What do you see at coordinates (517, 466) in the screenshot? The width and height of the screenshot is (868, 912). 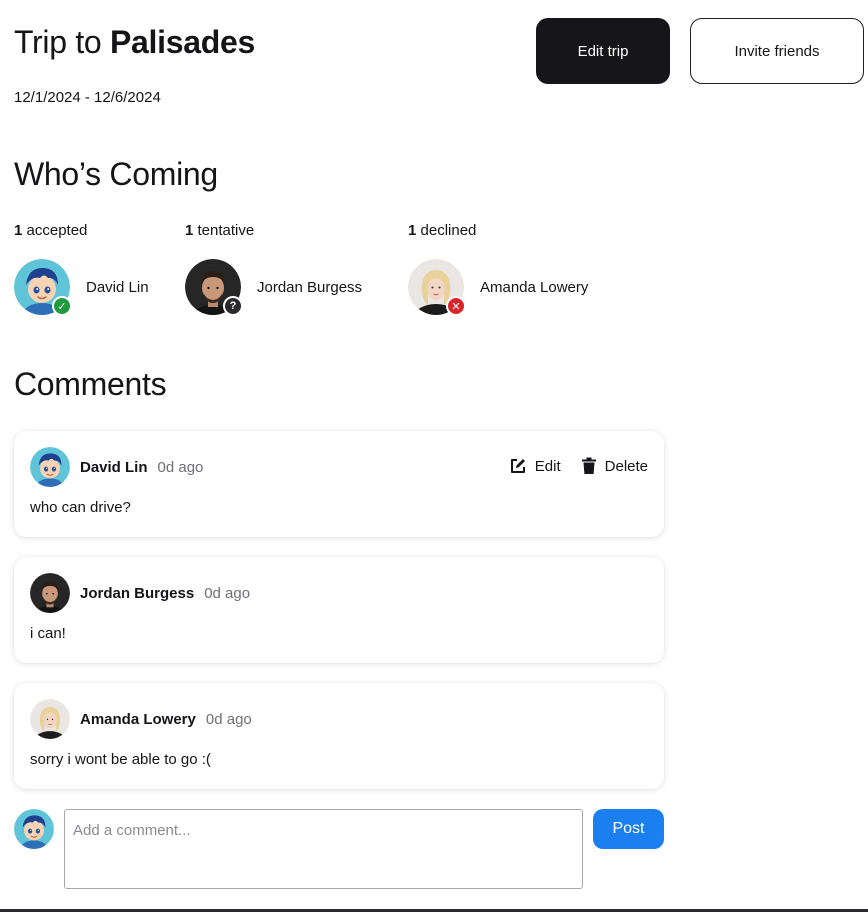 I see `edit-icon` at bounding box center [517, 466].